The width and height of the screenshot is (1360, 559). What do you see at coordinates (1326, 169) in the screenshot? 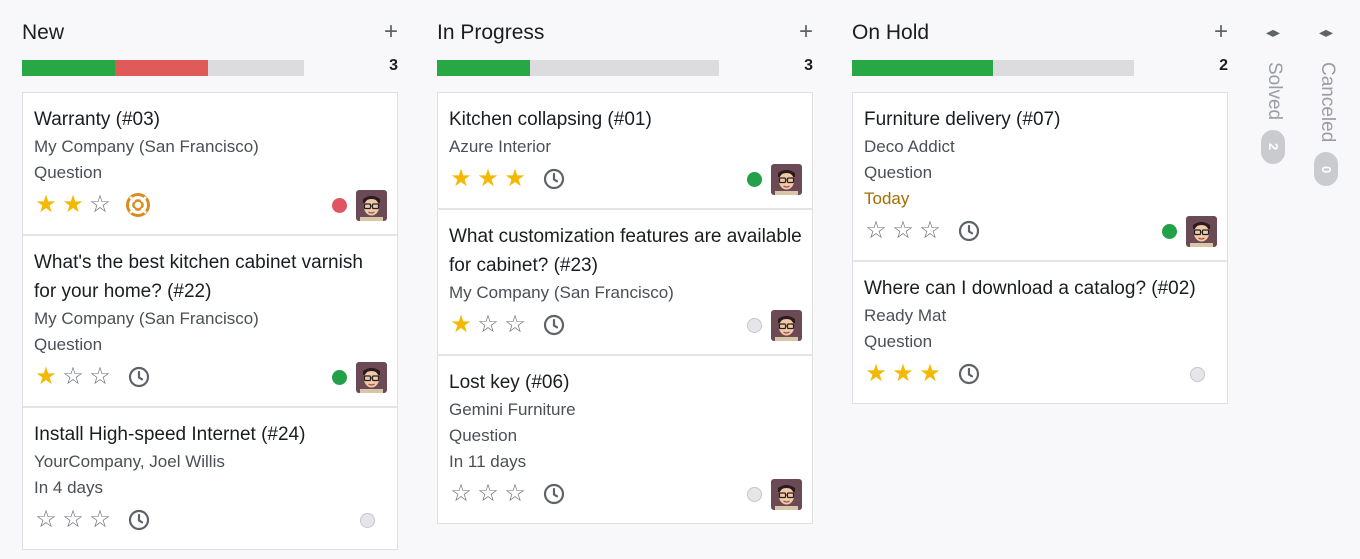
I see `folded-column-count: 0` at bounding box center [1326, 169].